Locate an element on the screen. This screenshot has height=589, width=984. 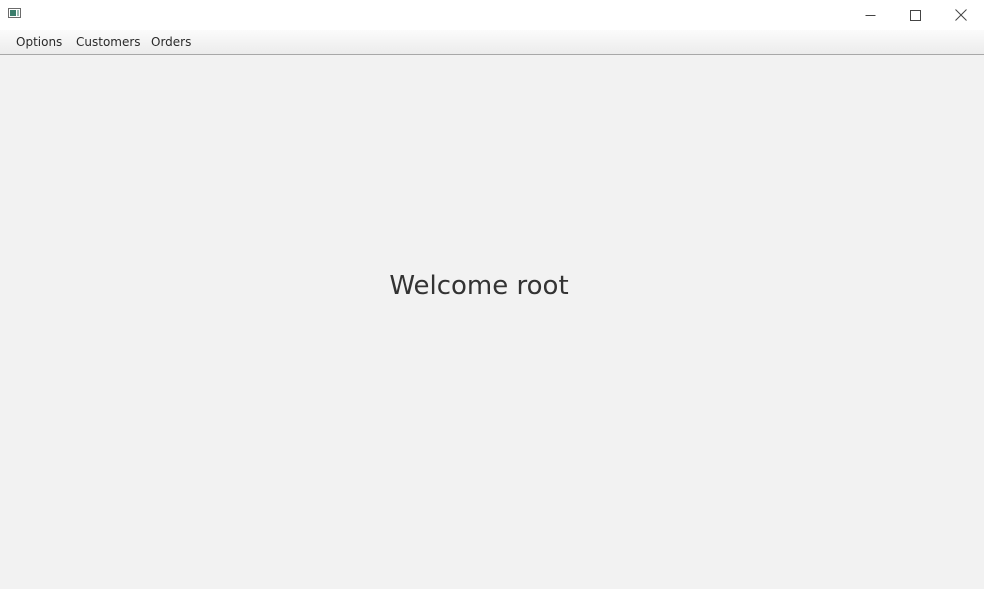
maximize-icon is located at coordinates (915, 15).